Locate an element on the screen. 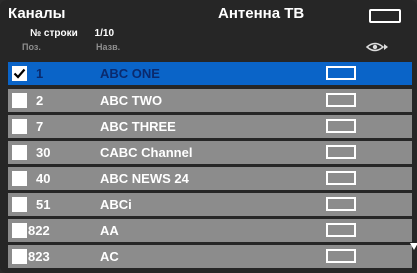  channel-number: 1 is located at coordinates (40, 73).